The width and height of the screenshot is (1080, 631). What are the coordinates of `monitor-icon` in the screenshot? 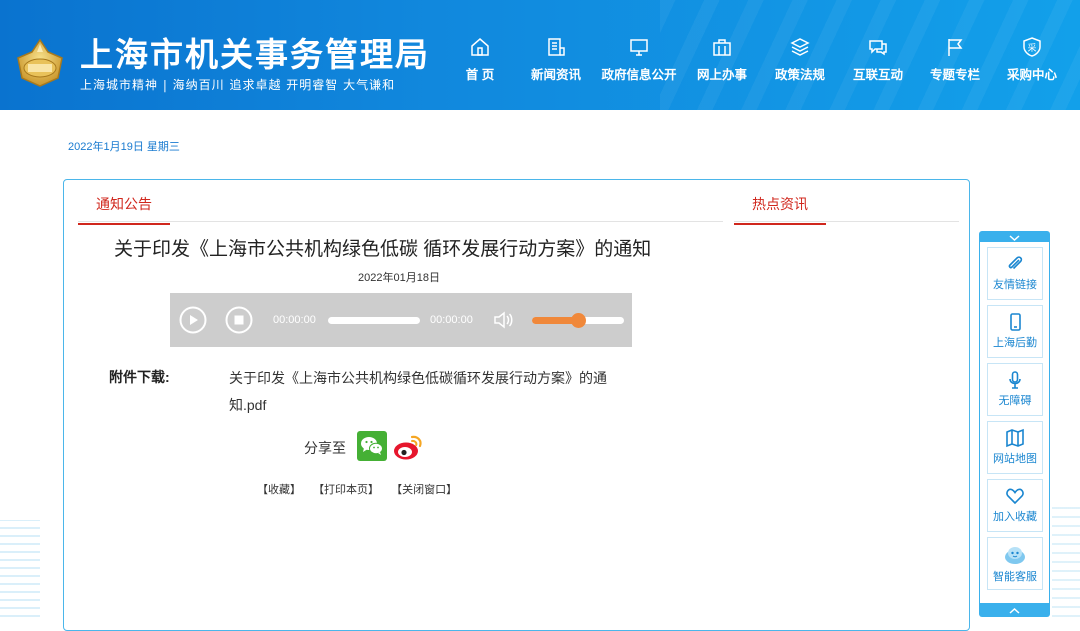 It's located at (639, 47).